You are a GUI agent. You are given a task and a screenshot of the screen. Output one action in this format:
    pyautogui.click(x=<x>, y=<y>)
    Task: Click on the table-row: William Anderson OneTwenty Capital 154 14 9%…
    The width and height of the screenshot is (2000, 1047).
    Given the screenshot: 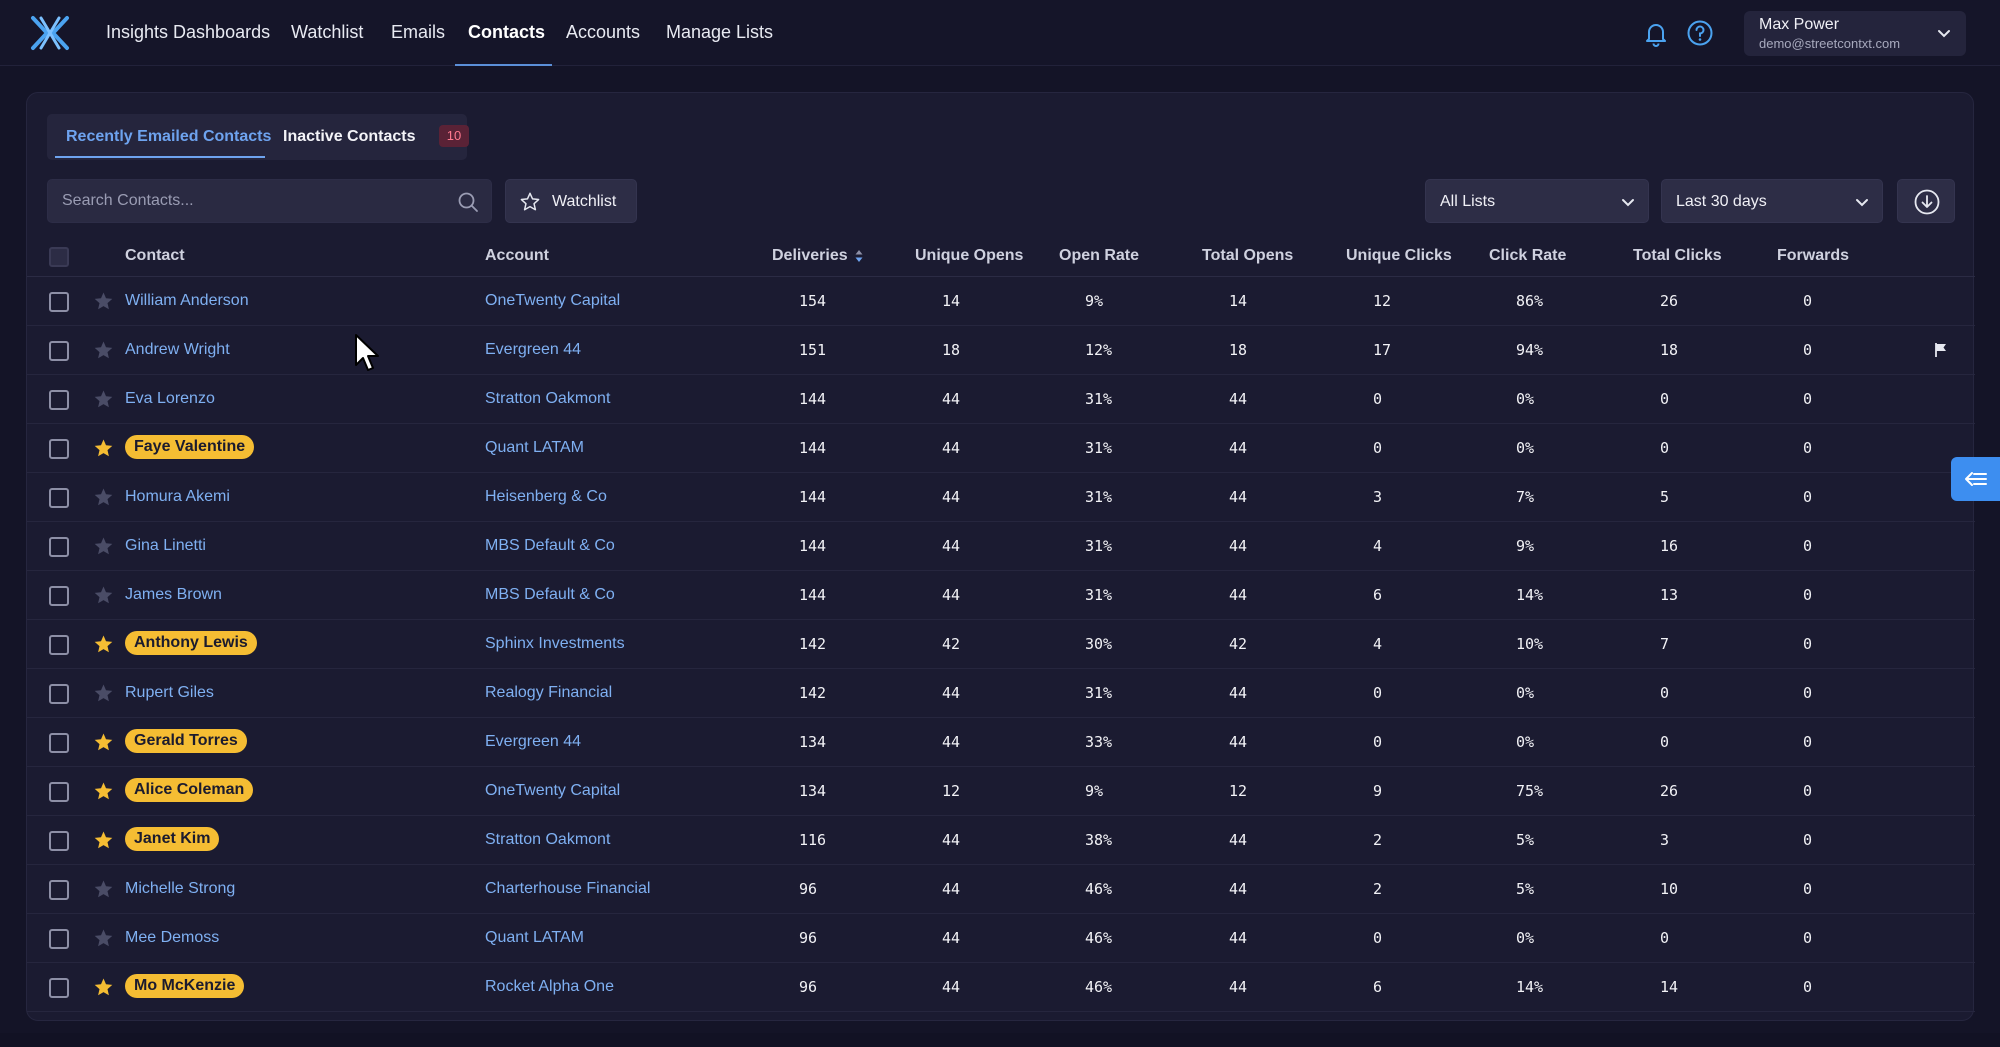 What is the action you would take?
    pyautogui.click(x=1001, y=301)
    